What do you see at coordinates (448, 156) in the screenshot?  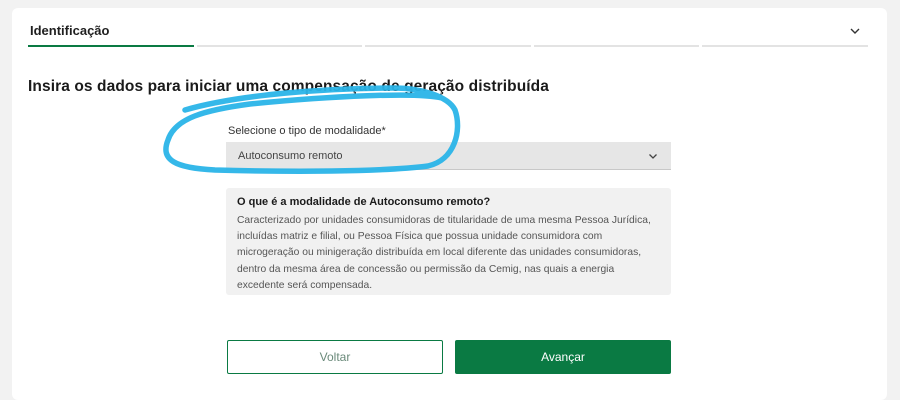 I see `modalidade-select: Autoconsumo remoto` at bounding box center [448, 156].